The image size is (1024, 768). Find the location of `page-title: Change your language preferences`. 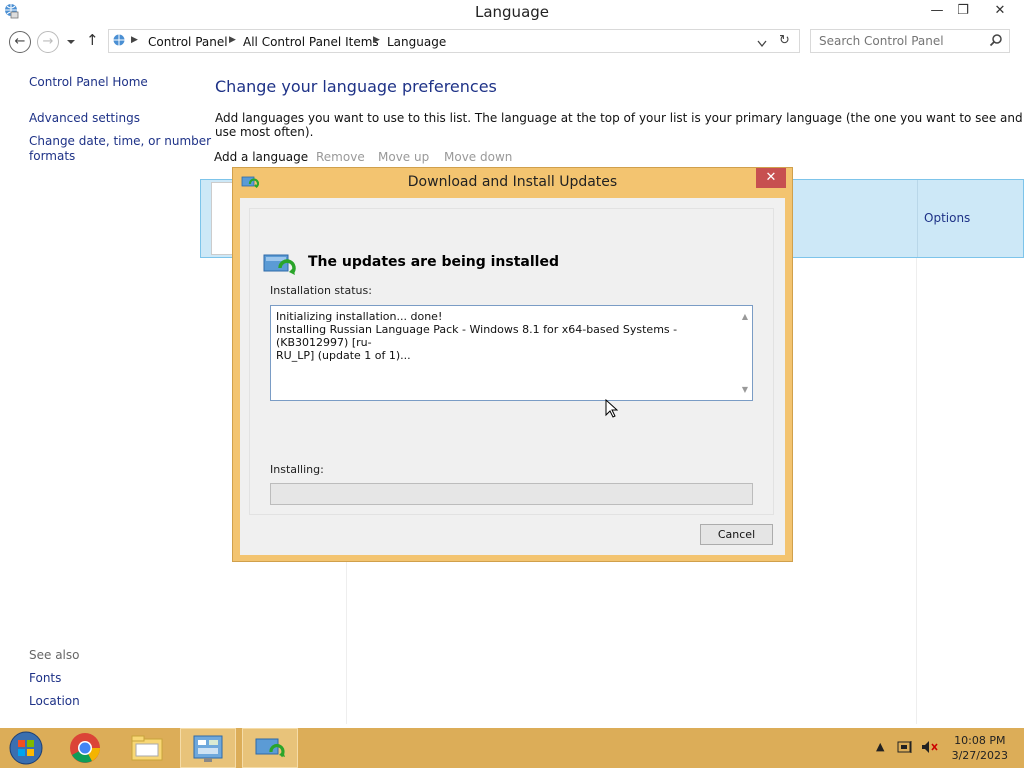

page-title: Change your language preferences is located at coordinates (356, 86).